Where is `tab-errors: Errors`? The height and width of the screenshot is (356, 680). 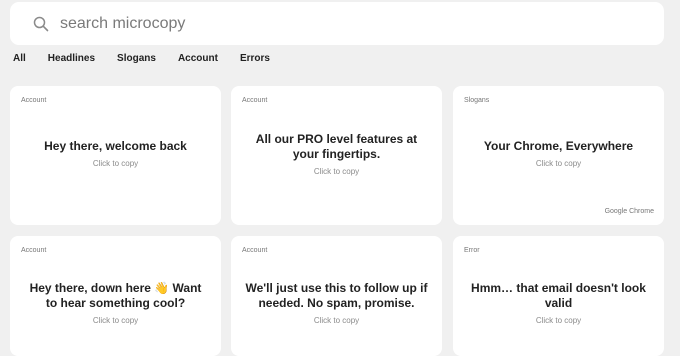
tab-errors: Errors is located at coordinates (255, 58).